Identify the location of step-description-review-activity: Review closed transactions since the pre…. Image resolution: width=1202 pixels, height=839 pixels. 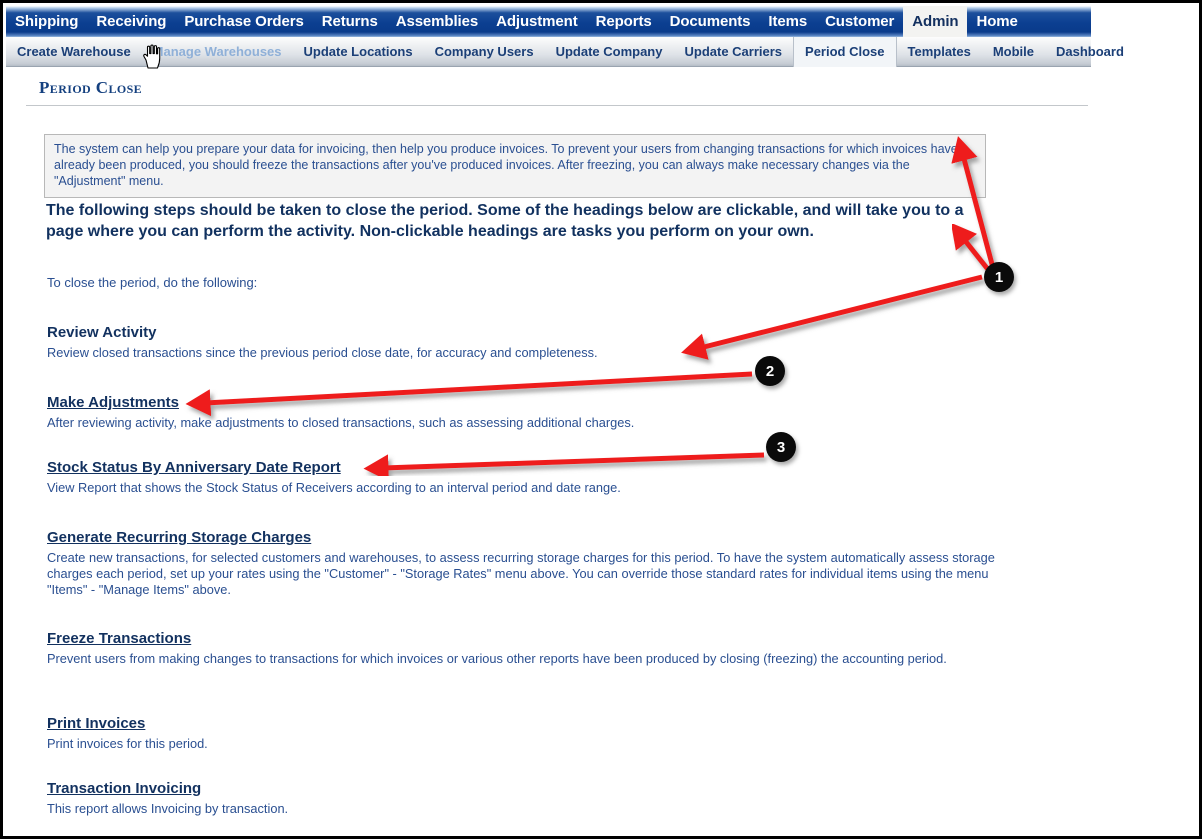
(322, 352).